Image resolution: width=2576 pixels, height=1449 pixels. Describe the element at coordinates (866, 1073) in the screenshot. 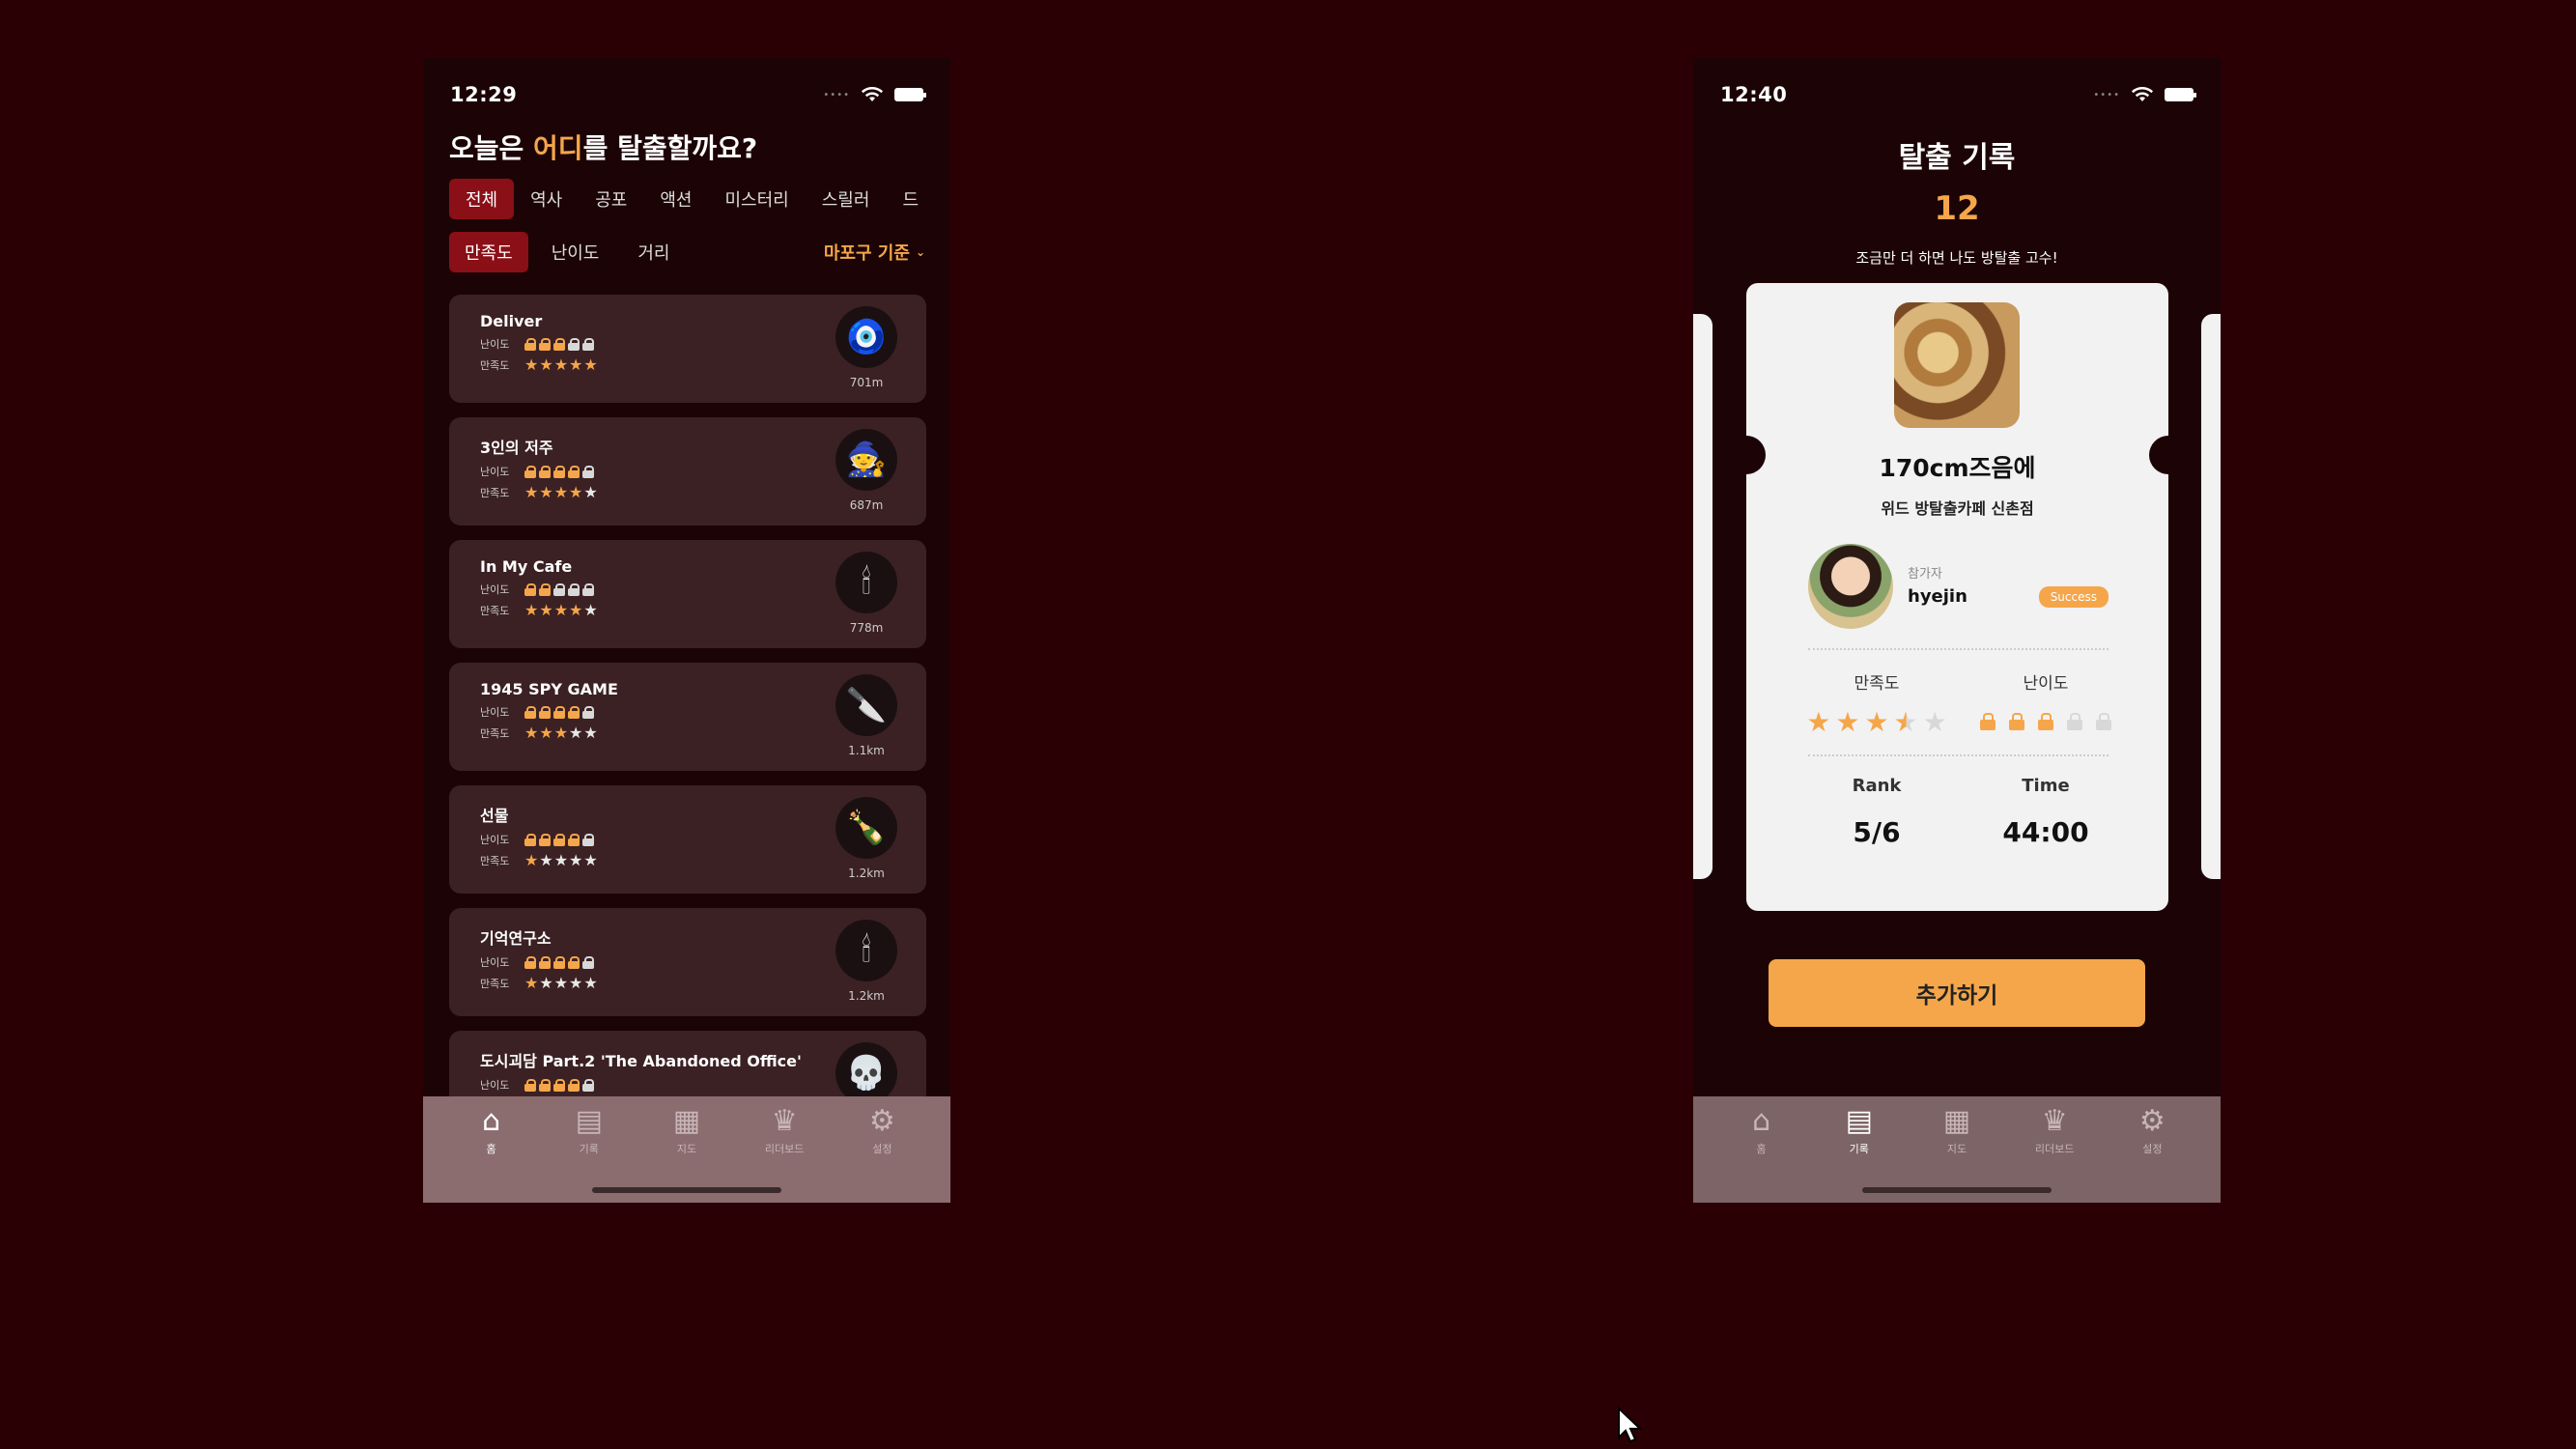

I see `room-thumbnail: 💀` at that location.